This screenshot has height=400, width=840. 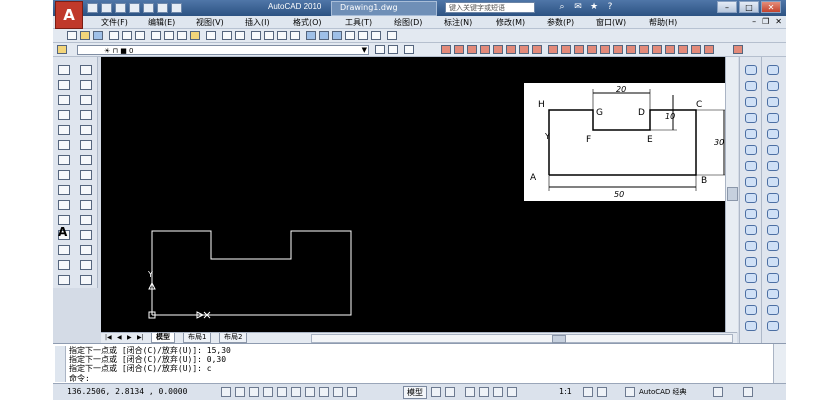 What do you see at coordinates (738, 49) in the screenshot?
I see `magnet-icon` at bounding box center [738, 49].